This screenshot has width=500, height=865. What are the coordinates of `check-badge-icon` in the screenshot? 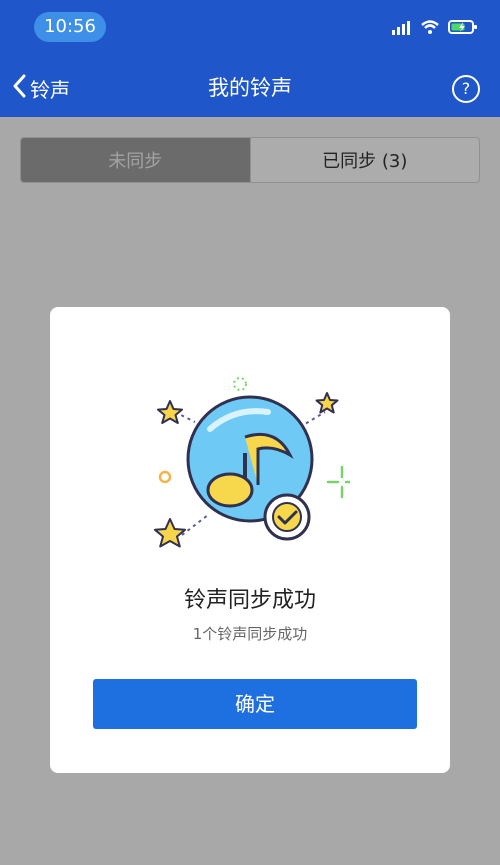 It's located at (287, 517).